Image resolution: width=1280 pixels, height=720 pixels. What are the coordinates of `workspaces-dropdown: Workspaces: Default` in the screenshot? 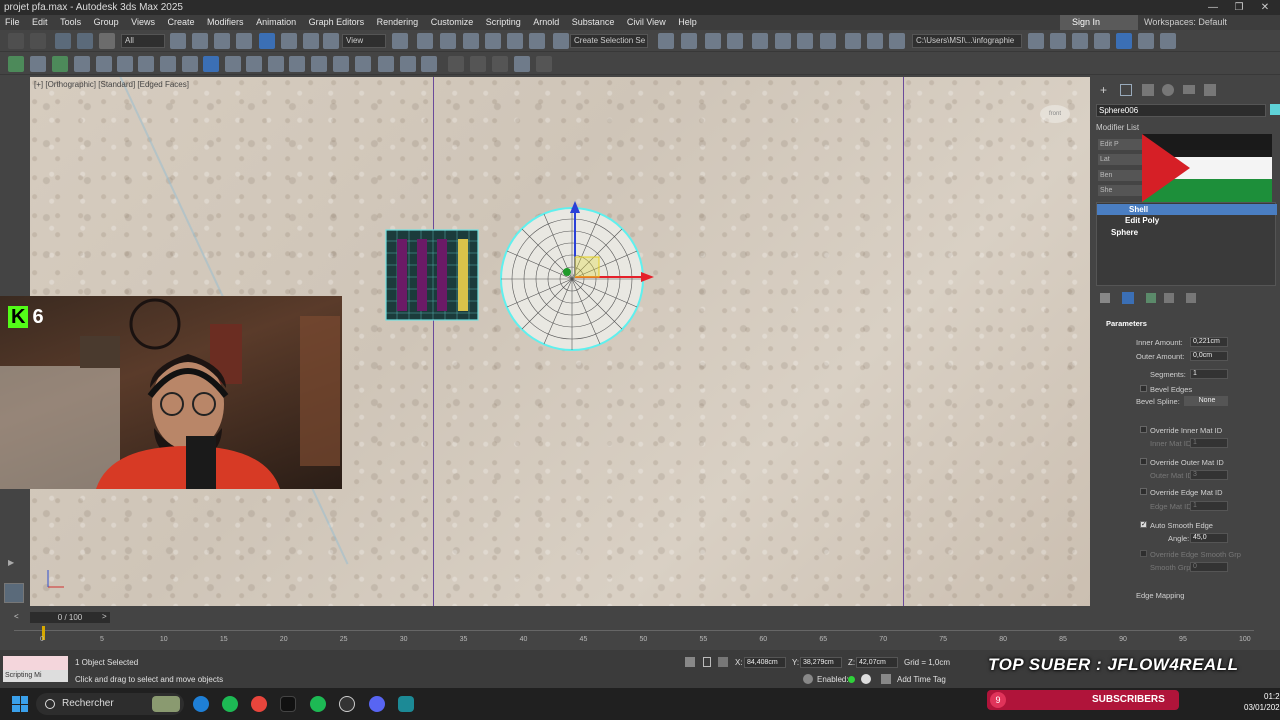 It's located at (1185, 22).